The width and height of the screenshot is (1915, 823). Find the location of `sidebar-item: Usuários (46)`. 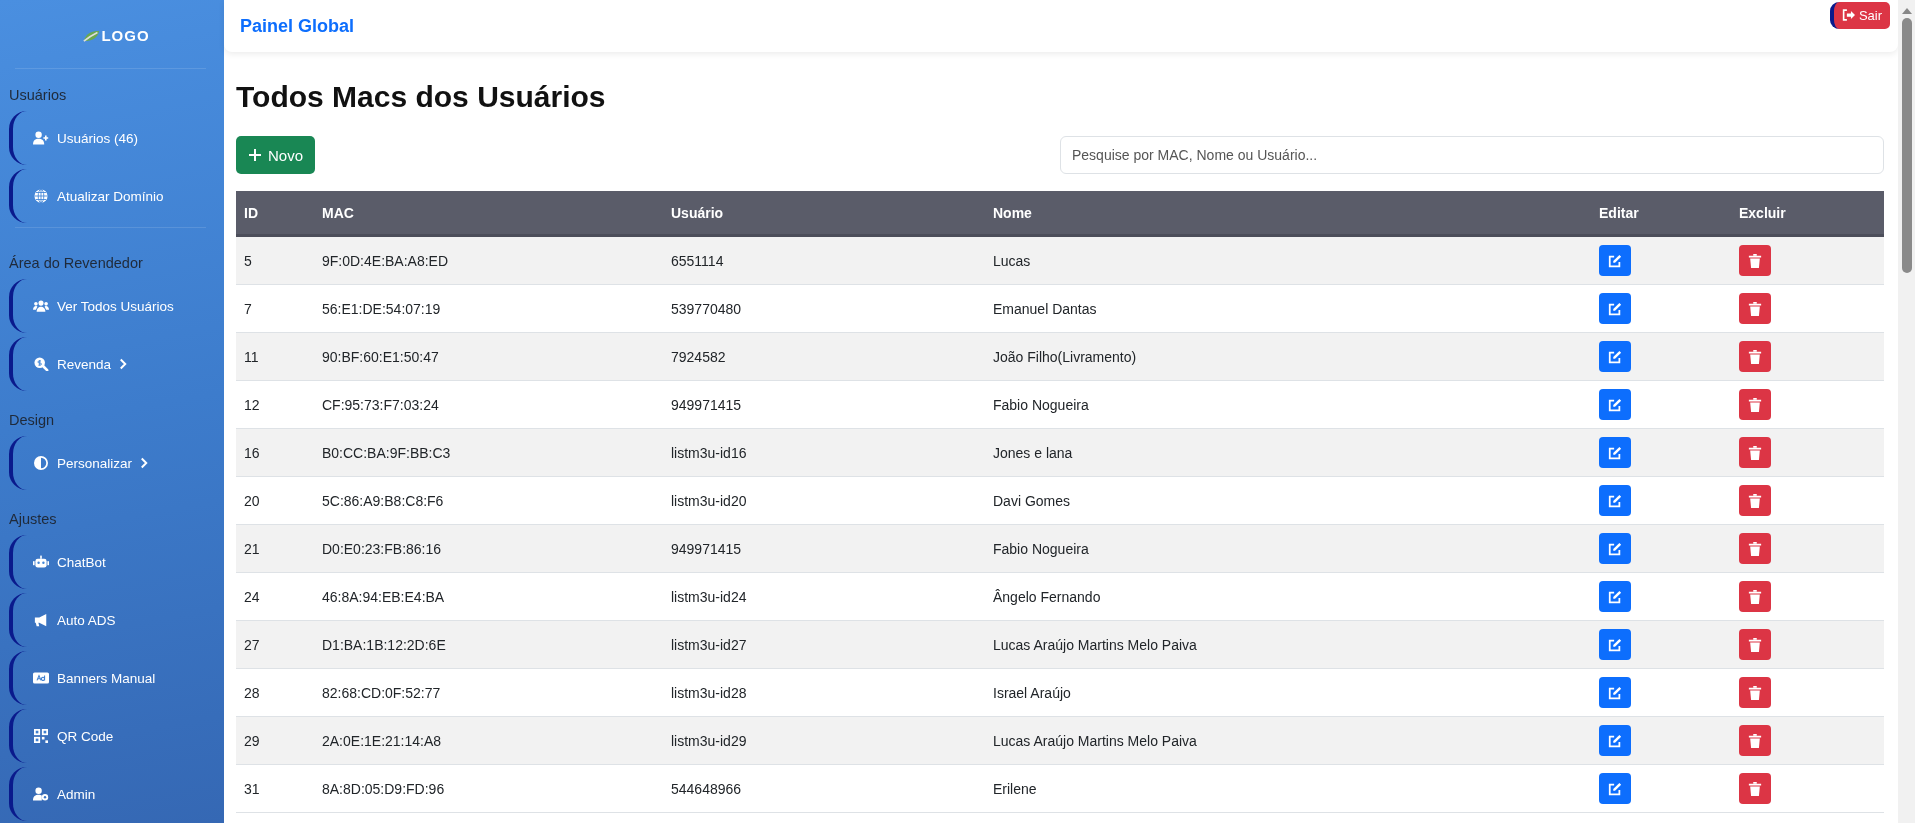

sidebar-item: Usuários (46) is located at coordinates (116, 138).